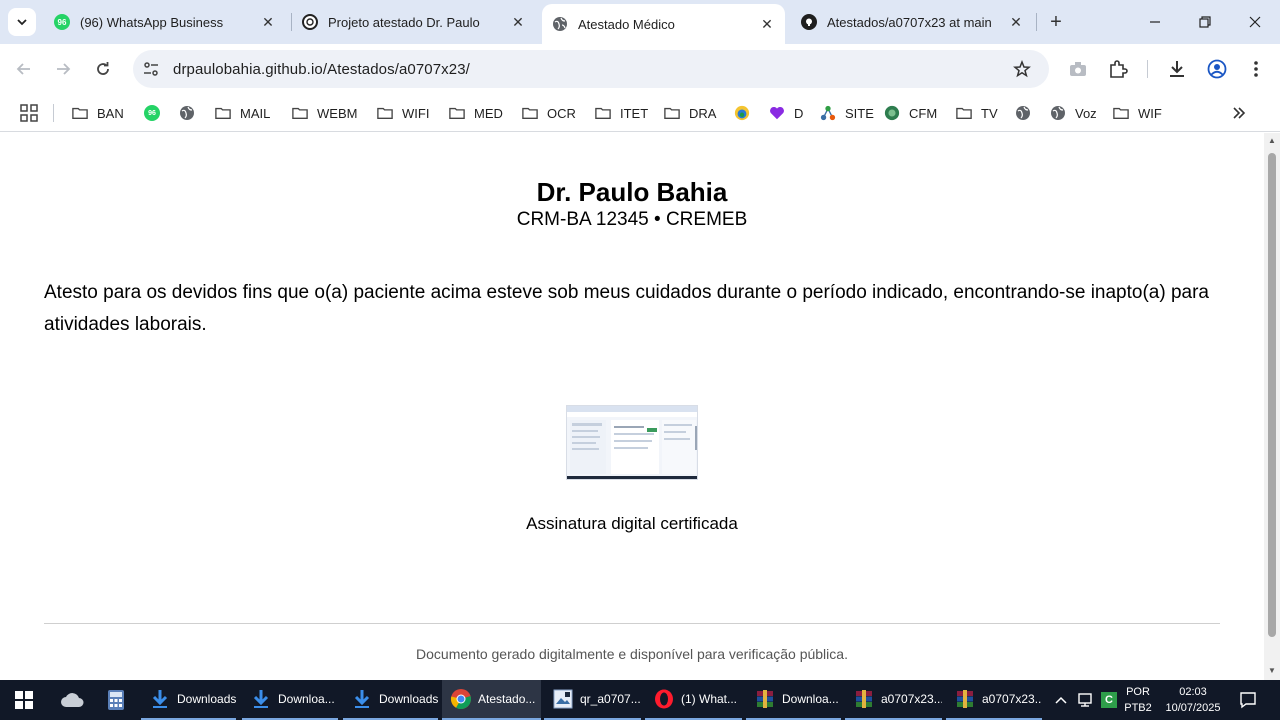 The height and width of the screenshot is (720, 1280). What do you see at coordinates (632, 219) in the screenshot?
I see `crm-registration: CRM-BA 12345 • CREMEB` at bounding box center [632, 219].